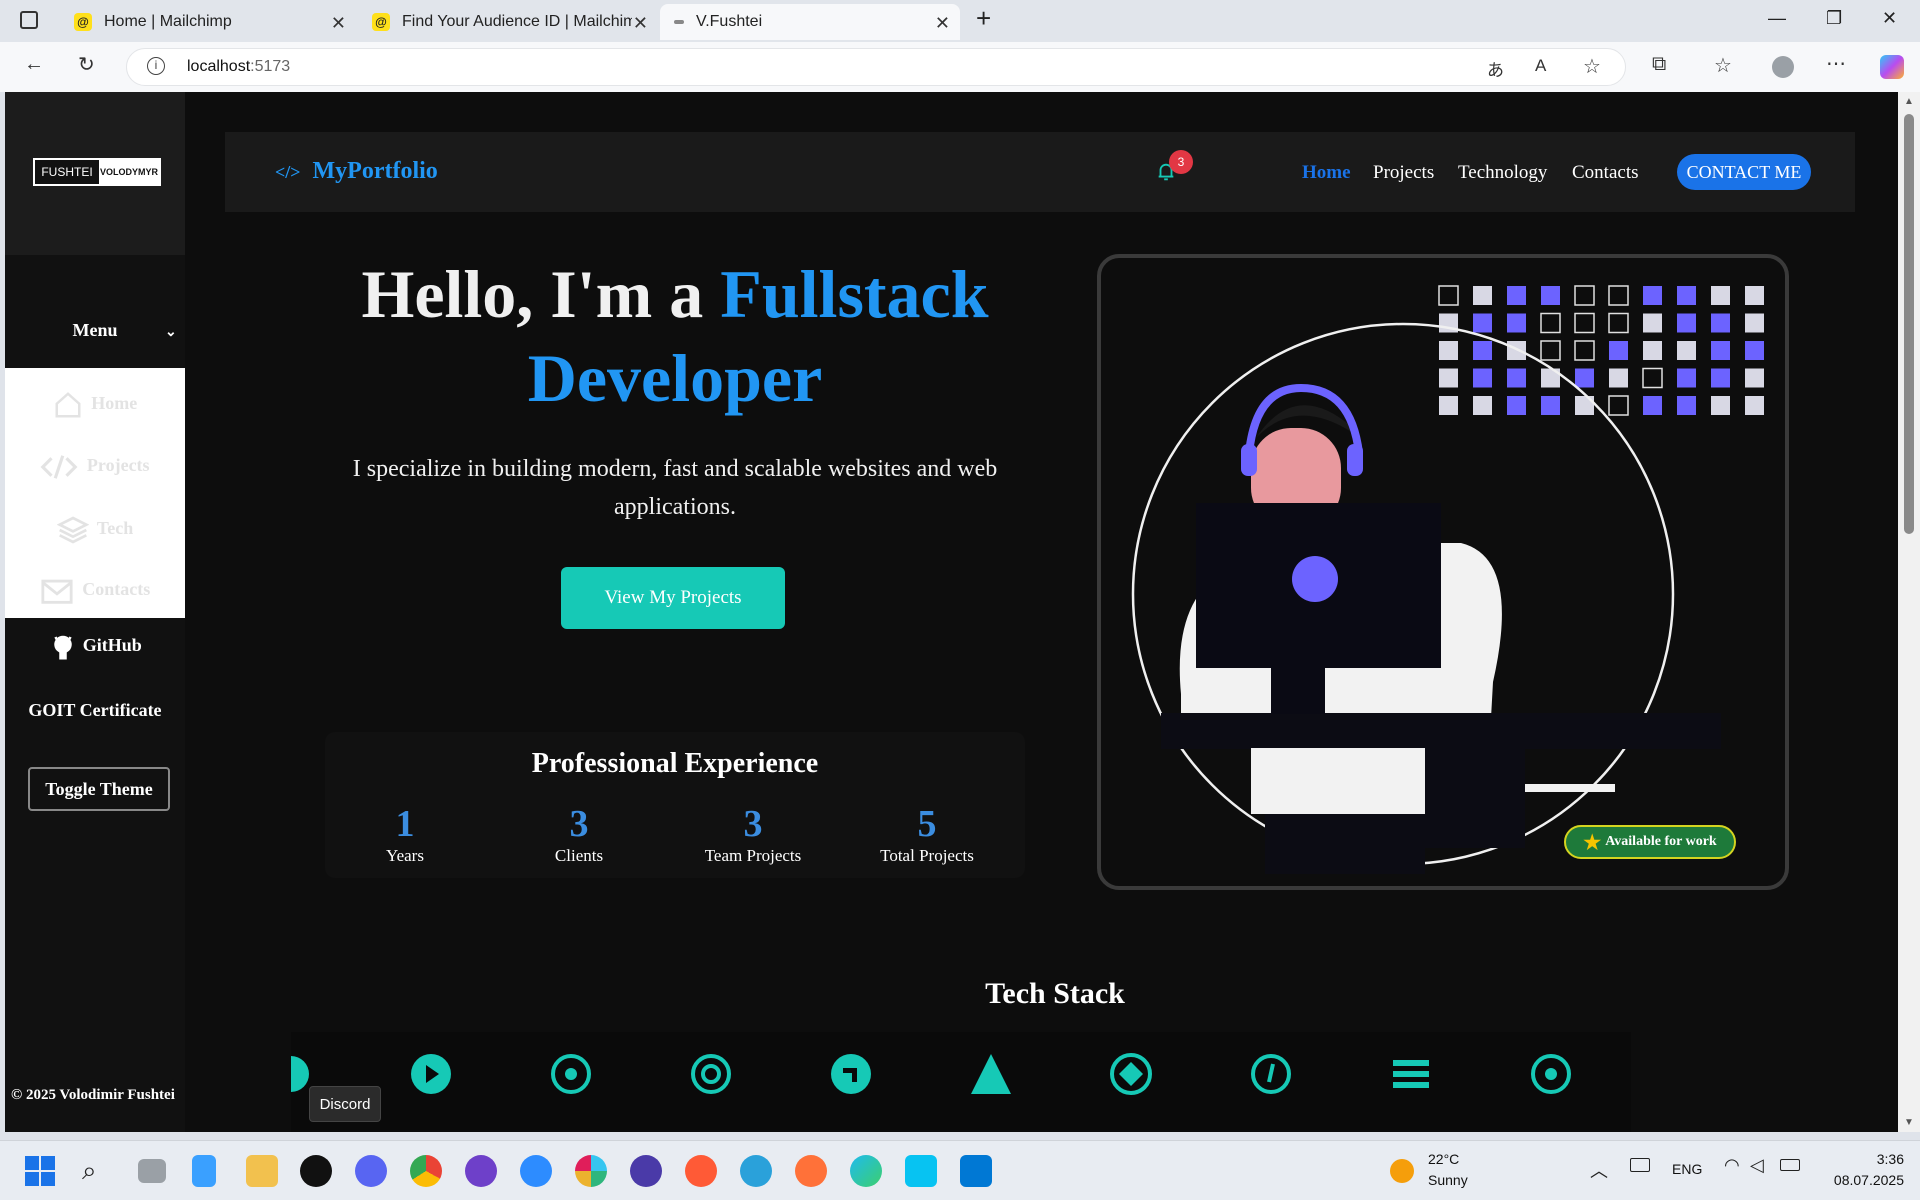 This screenshot has height=1200, width=1920. I want to click on arrow-icon, so click(851, 1074).